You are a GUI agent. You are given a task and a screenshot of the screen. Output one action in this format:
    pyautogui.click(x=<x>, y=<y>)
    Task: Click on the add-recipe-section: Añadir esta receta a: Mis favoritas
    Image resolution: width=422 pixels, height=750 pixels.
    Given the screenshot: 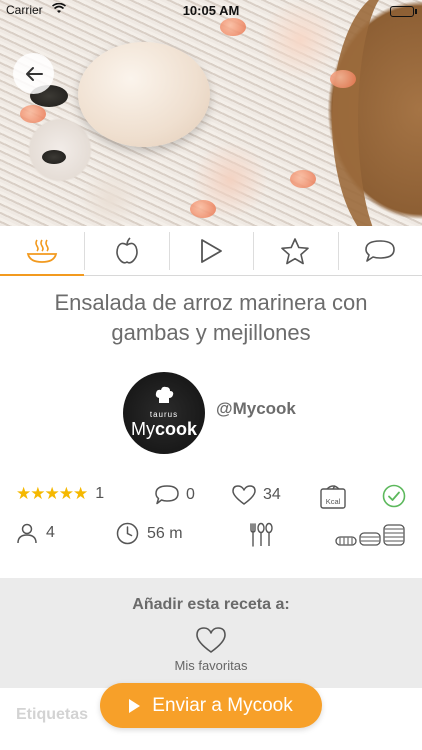 What is the action you would take?
    pyautogui.click(x=211, y=633)
    